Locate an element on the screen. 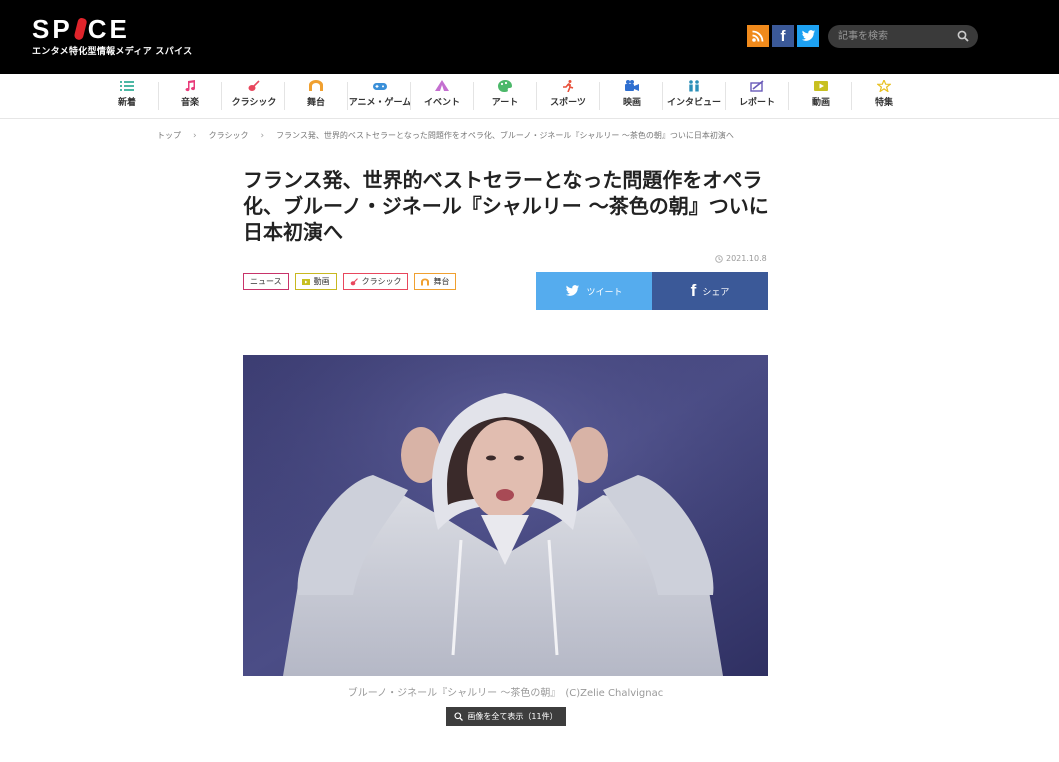 Image resolution: width=1059 pixels, height=762 pixels. nav-label: 舞台 is located at coordinates (315, 103).